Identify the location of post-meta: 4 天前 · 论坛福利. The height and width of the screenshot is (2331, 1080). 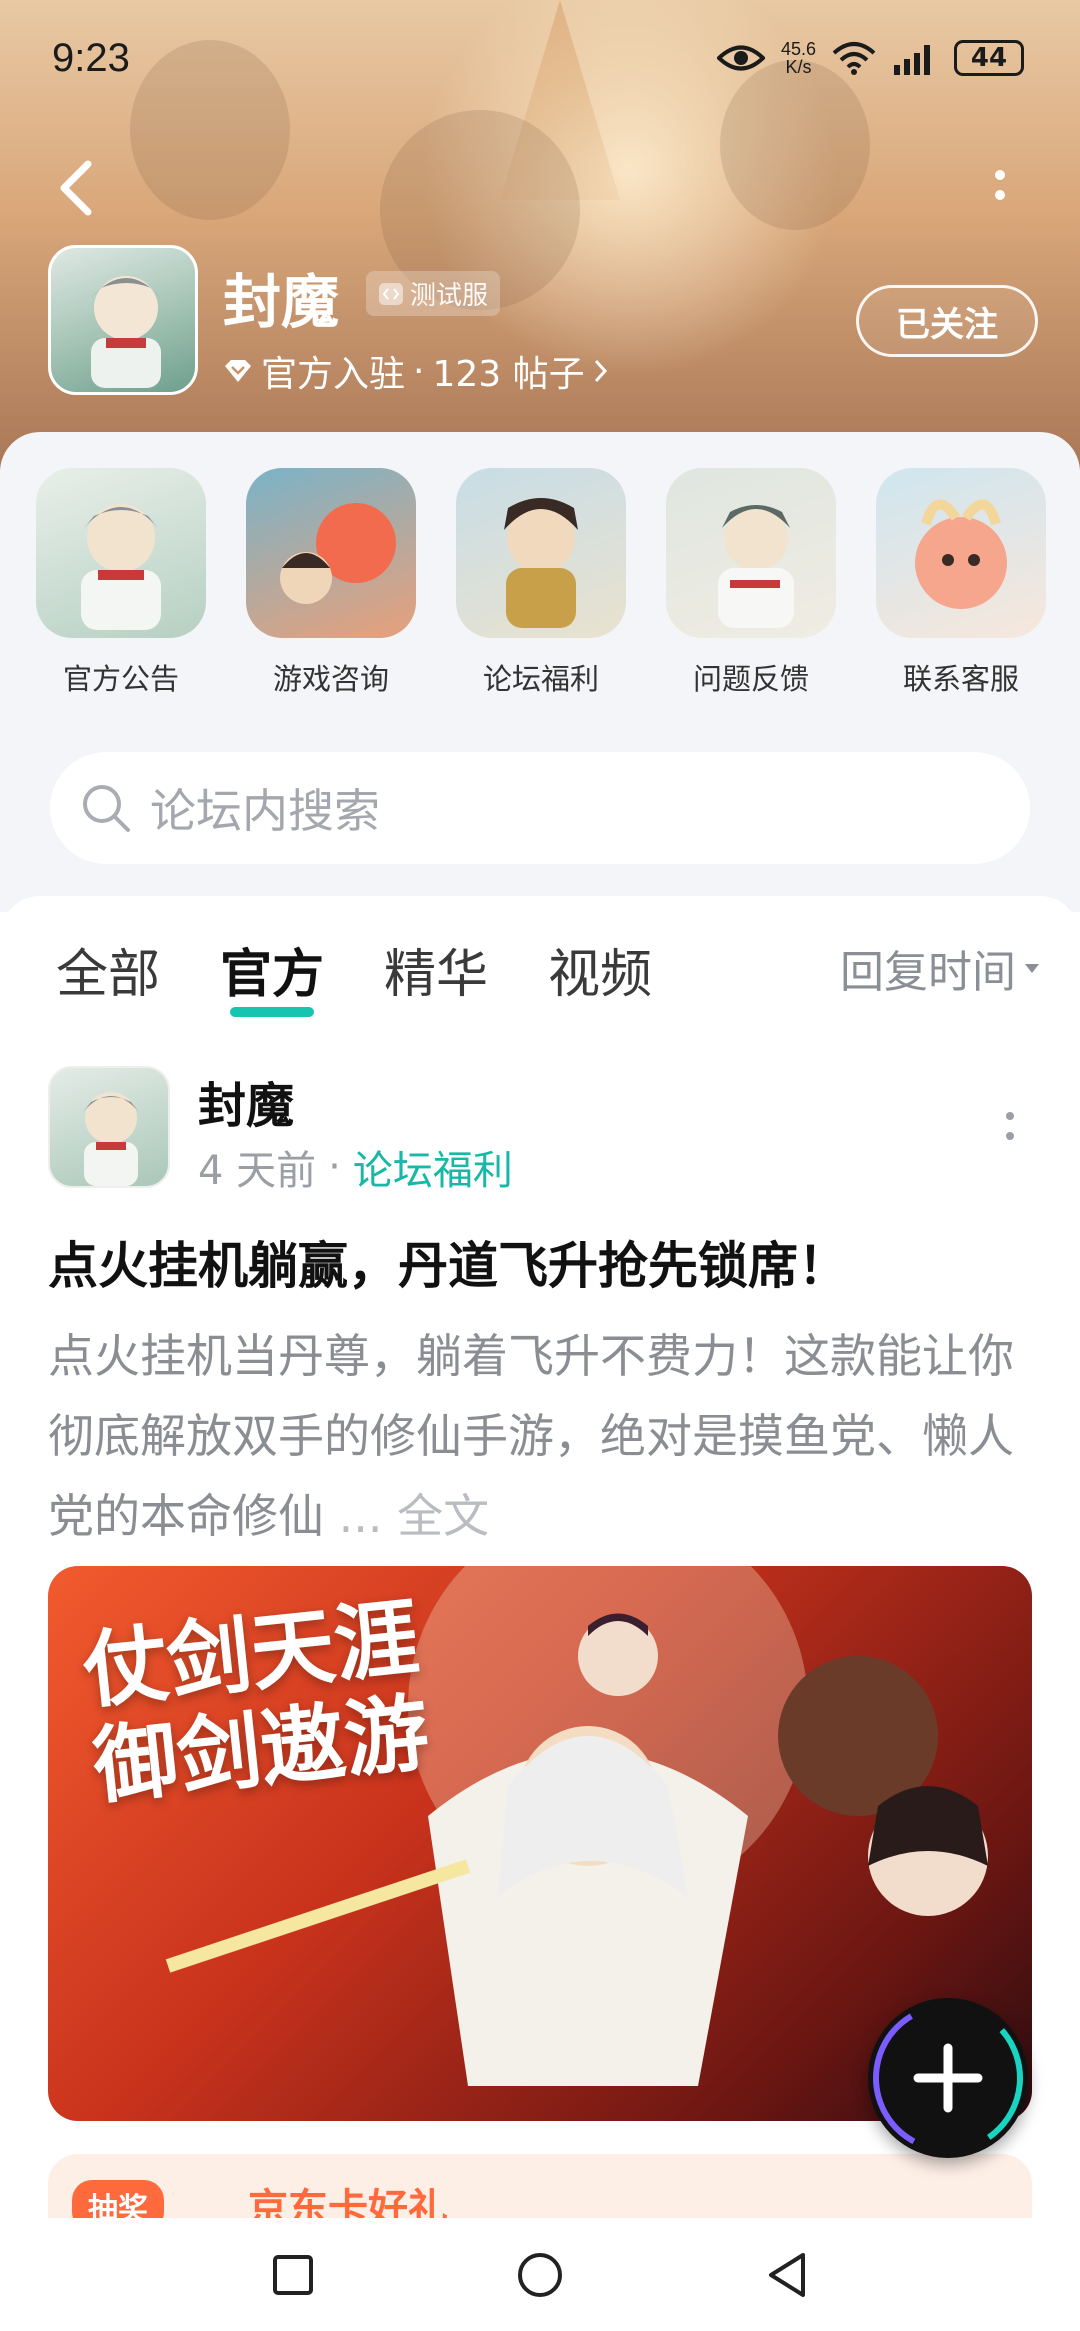
(355, 1167).